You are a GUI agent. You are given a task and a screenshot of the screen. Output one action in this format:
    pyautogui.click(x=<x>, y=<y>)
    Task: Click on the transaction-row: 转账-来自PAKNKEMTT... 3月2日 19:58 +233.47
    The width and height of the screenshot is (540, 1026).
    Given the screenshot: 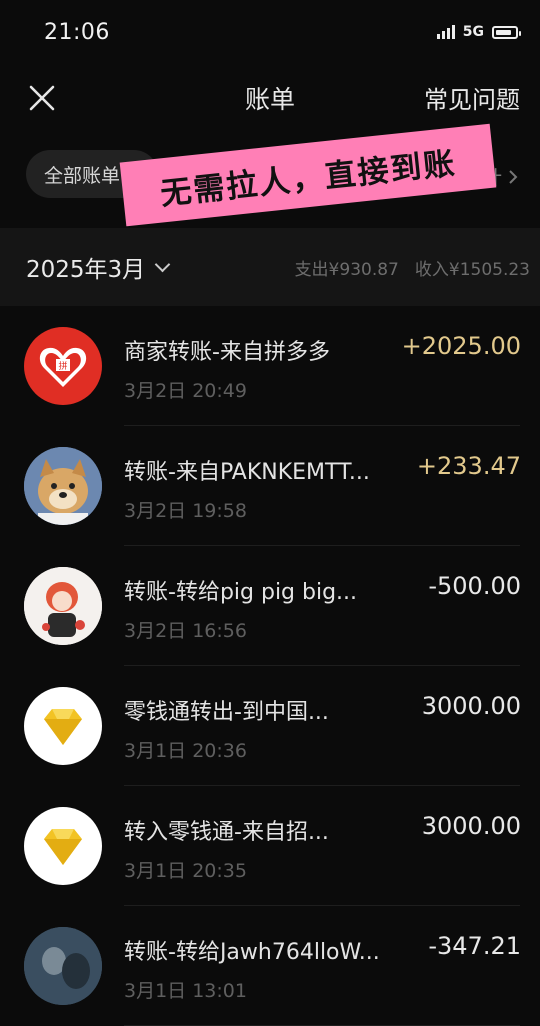 What is the action you would take?
    pyautogui.click(x=270, y=486)
    